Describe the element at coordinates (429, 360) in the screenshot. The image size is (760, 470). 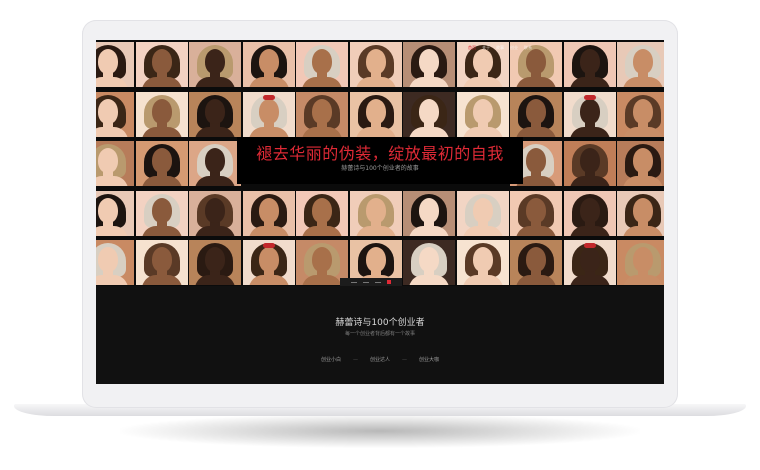
I see `link-master: 创业大咖` at that location.